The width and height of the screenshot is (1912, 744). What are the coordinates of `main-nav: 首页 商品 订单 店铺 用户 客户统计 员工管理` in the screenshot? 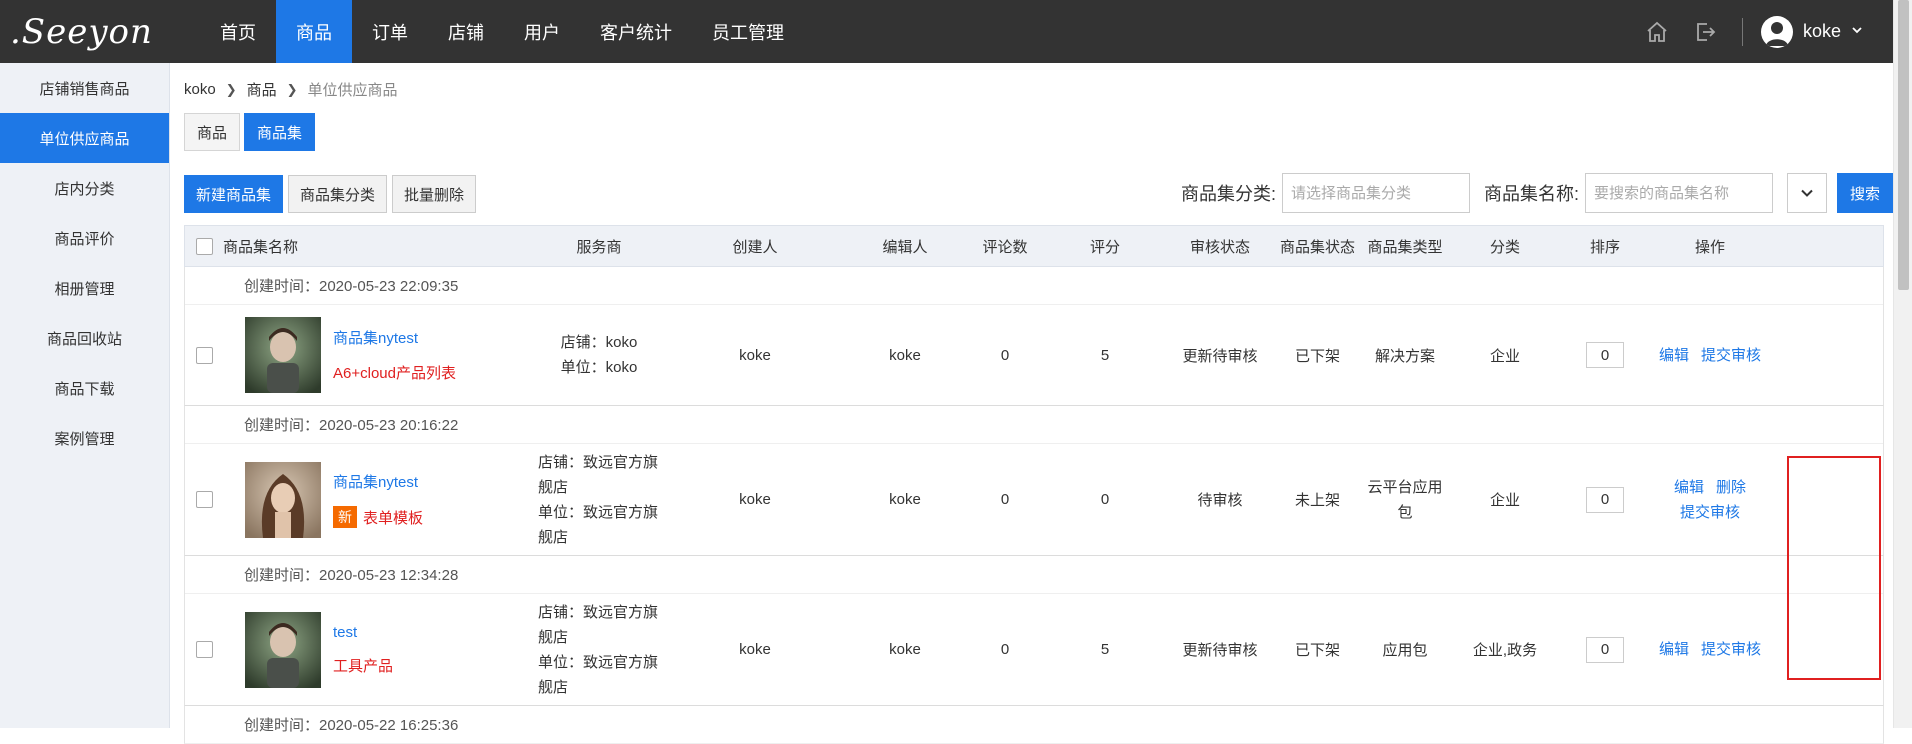 It's located at (502, 31).